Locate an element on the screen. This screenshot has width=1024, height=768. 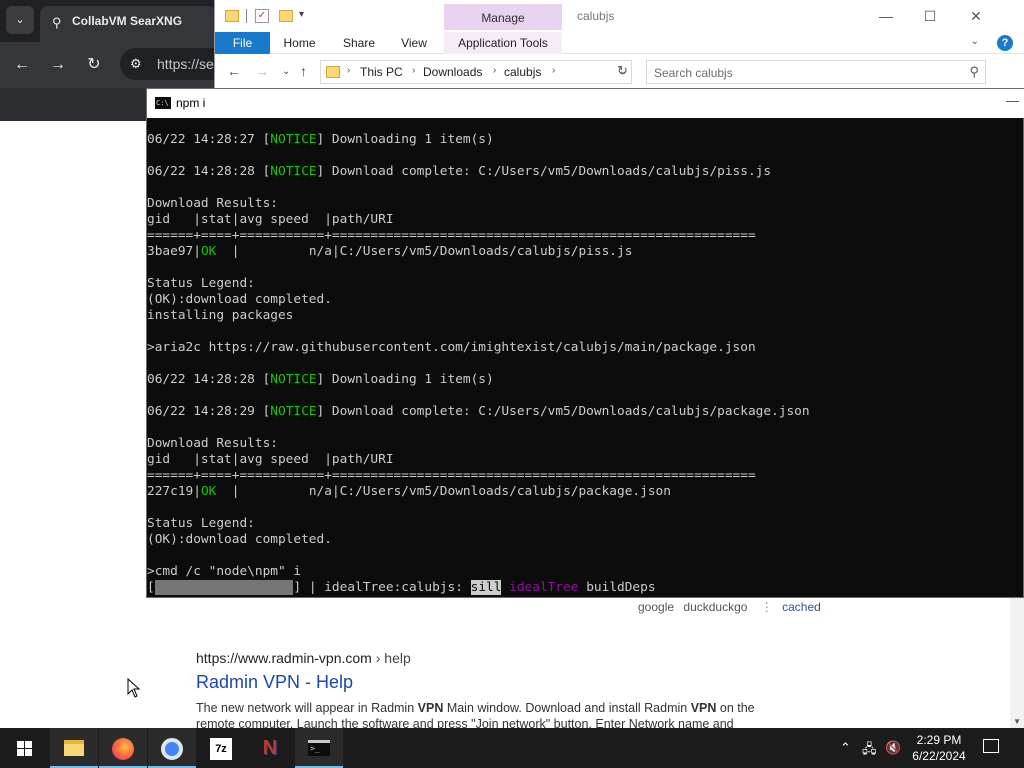
new-folder-icon is located at coordinates (286, 16).